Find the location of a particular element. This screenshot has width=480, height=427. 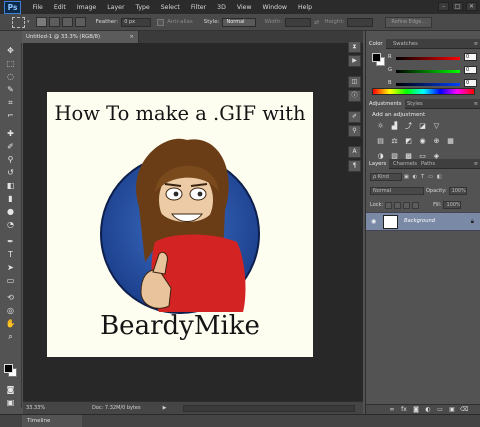

exposure-icon: ◪ is located at coordinates (422, 126).